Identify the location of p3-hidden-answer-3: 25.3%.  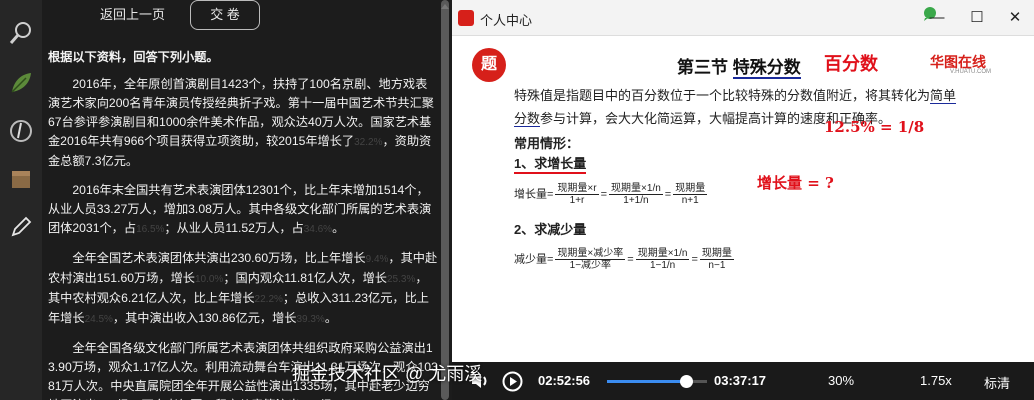
(401, 279).